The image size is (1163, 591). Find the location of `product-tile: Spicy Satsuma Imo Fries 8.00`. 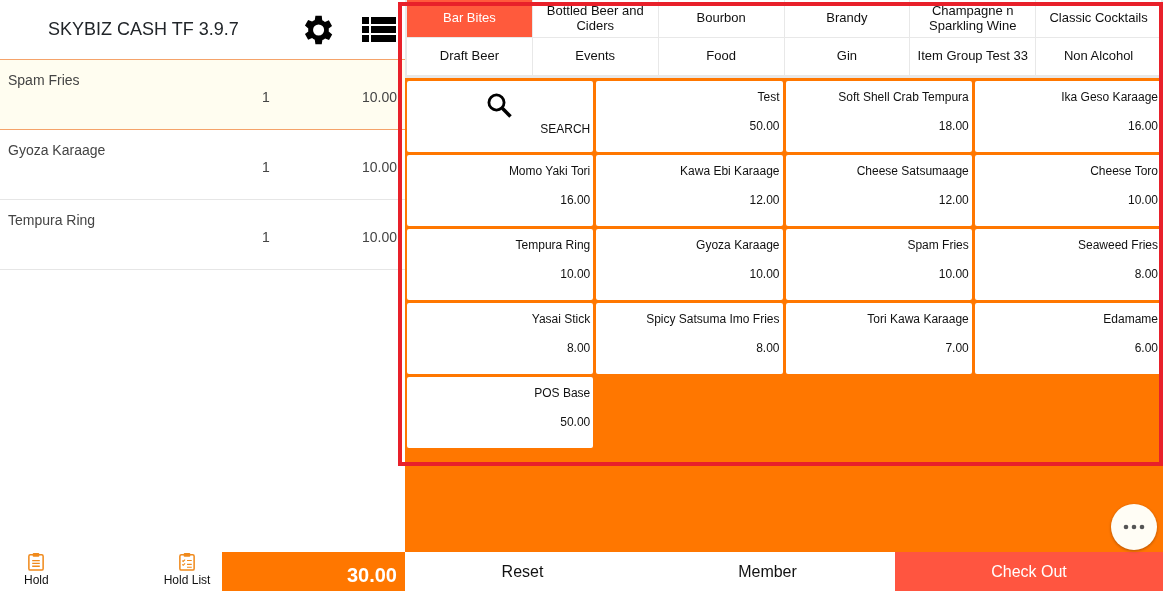

product-tile: Spicy Satsuma Imo Fries 8.00 is located at coordinates (689, 338).